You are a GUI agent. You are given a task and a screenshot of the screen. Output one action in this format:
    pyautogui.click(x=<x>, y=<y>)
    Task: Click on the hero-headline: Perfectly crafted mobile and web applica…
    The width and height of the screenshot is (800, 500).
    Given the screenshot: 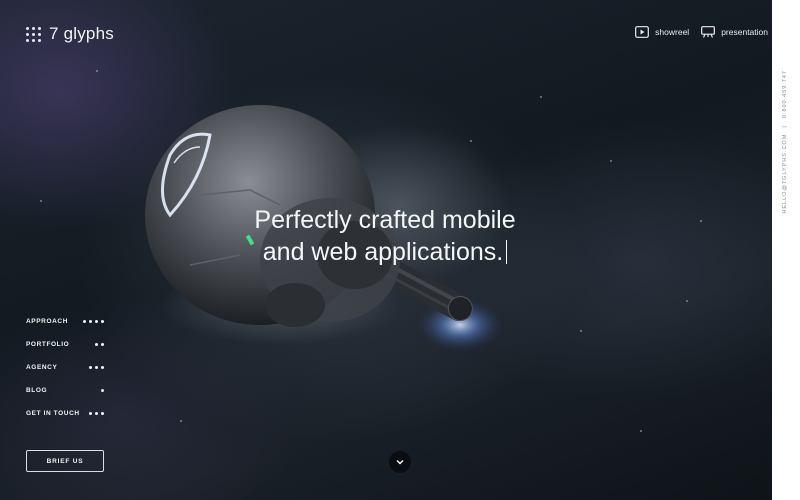 What is the action you would take?
    pyautogui.click(x=385, y=236)
    